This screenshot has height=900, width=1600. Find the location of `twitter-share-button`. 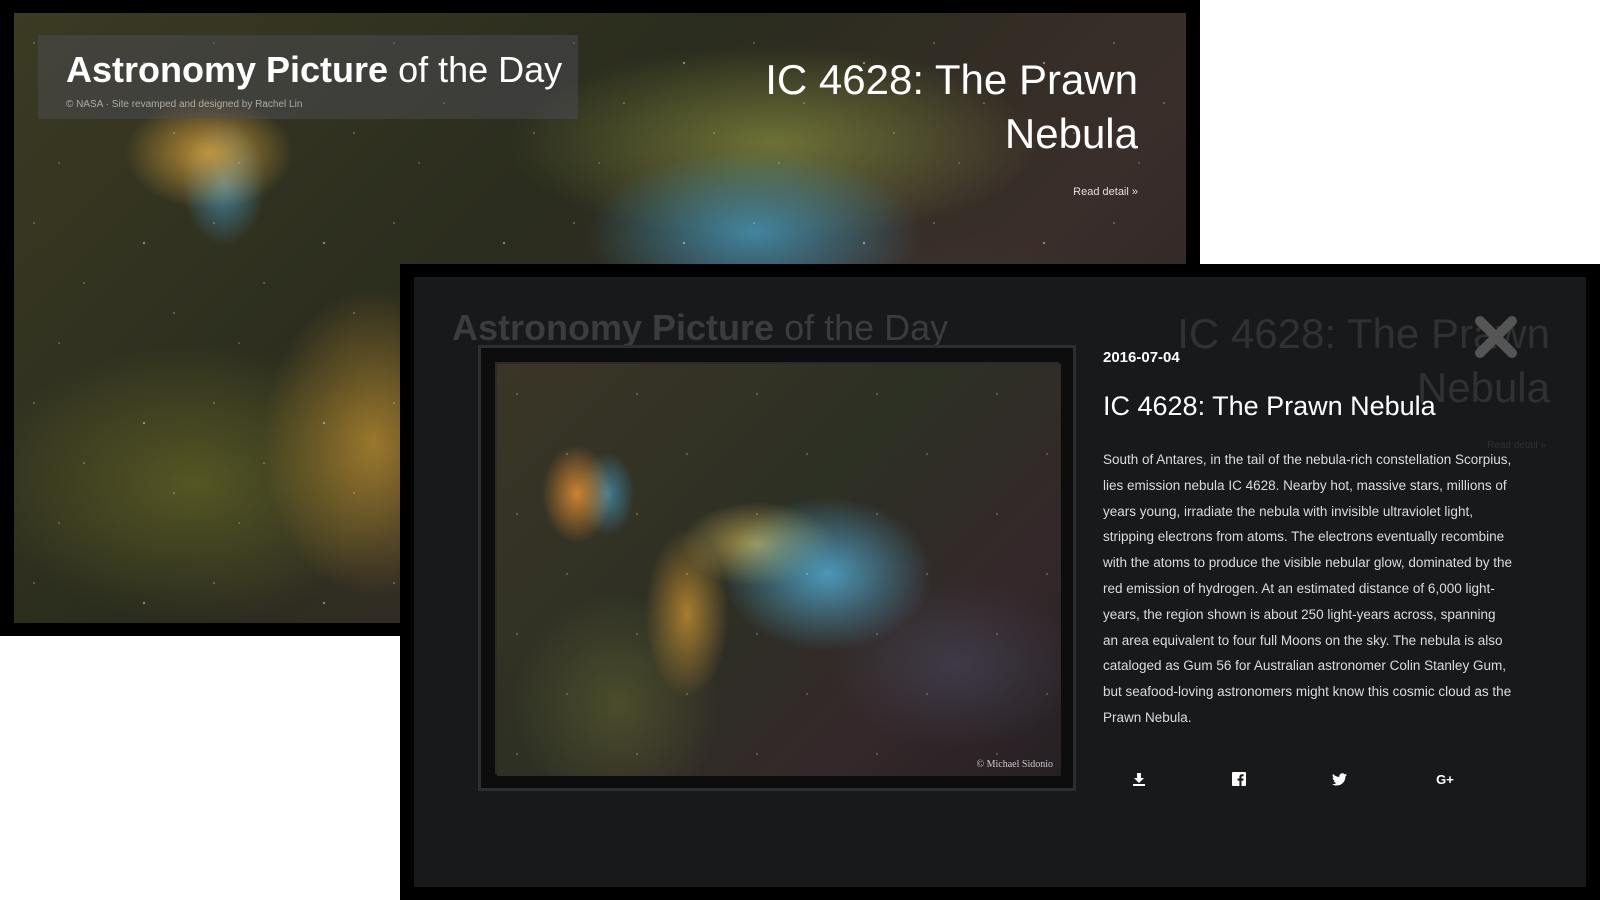

twitter-share-button is located at coordinates (1339, 779).